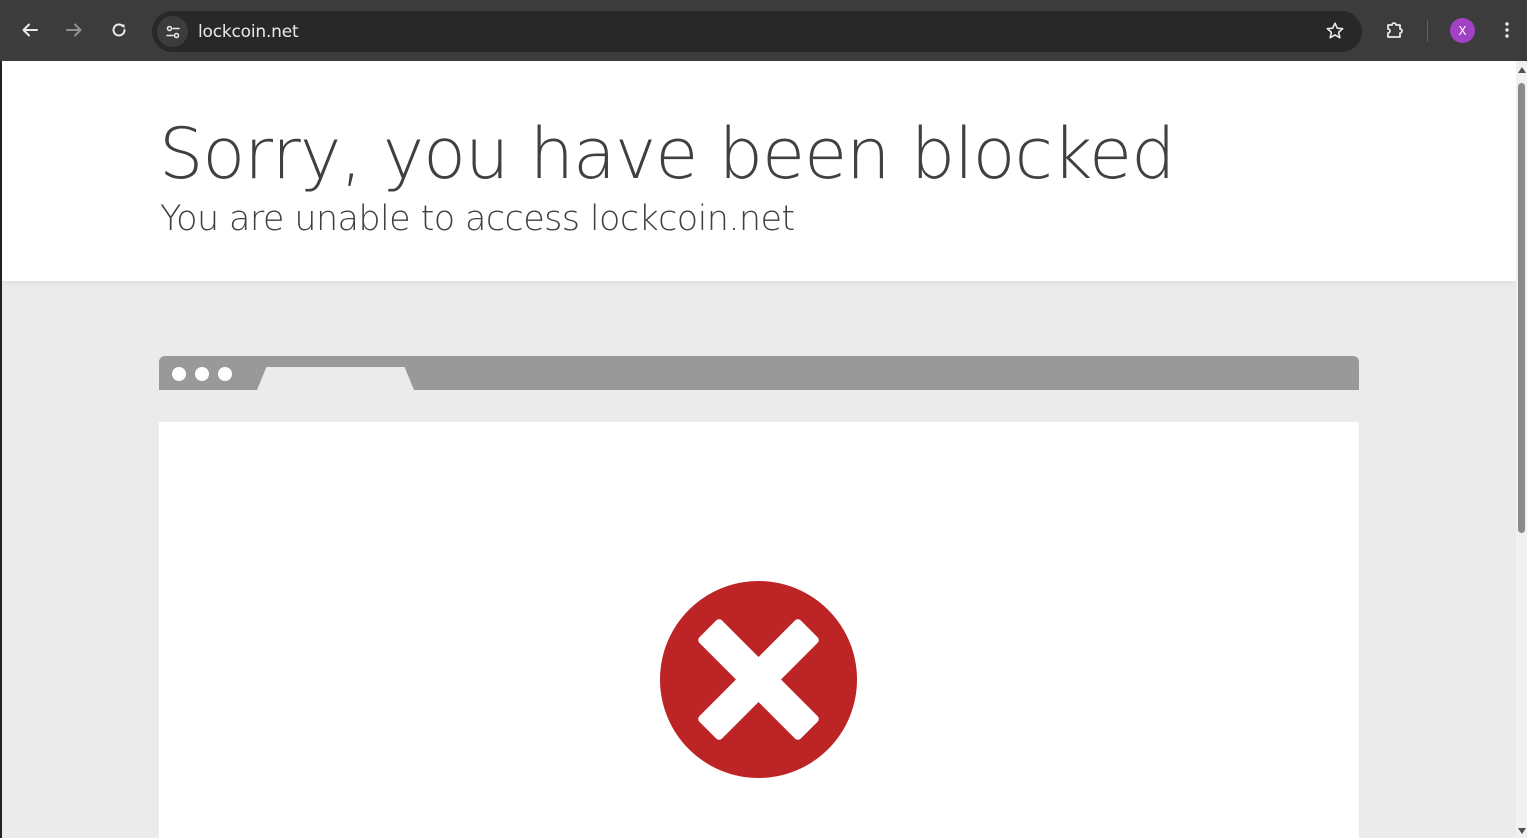 This screenshot has width=1527, height=838. What do you see at coordinates (1522, 831) in the screenshot?
I see `scroll-down-icon` at bounding box center [1522, 831].